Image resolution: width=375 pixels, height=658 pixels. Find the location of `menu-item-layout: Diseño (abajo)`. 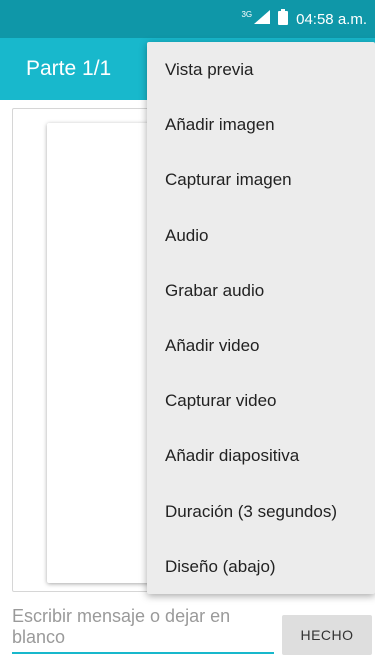

menu-item-layout: Diseño (abajo) is located at coordinates (261, 566).